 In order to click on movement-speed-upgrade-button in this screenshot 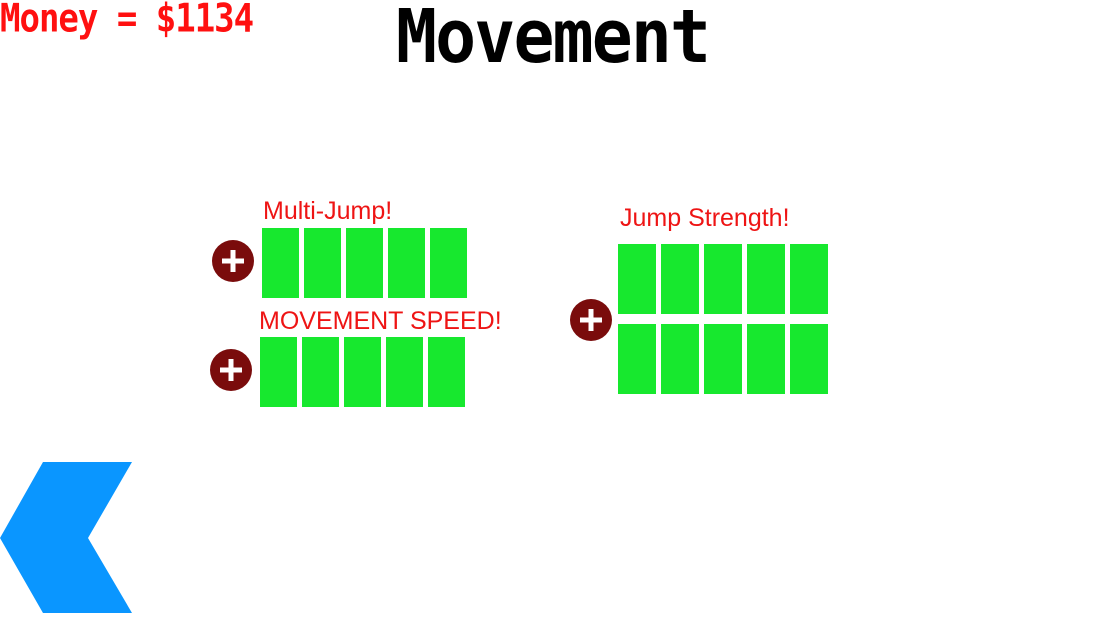, I will do `click(231, 370)`.